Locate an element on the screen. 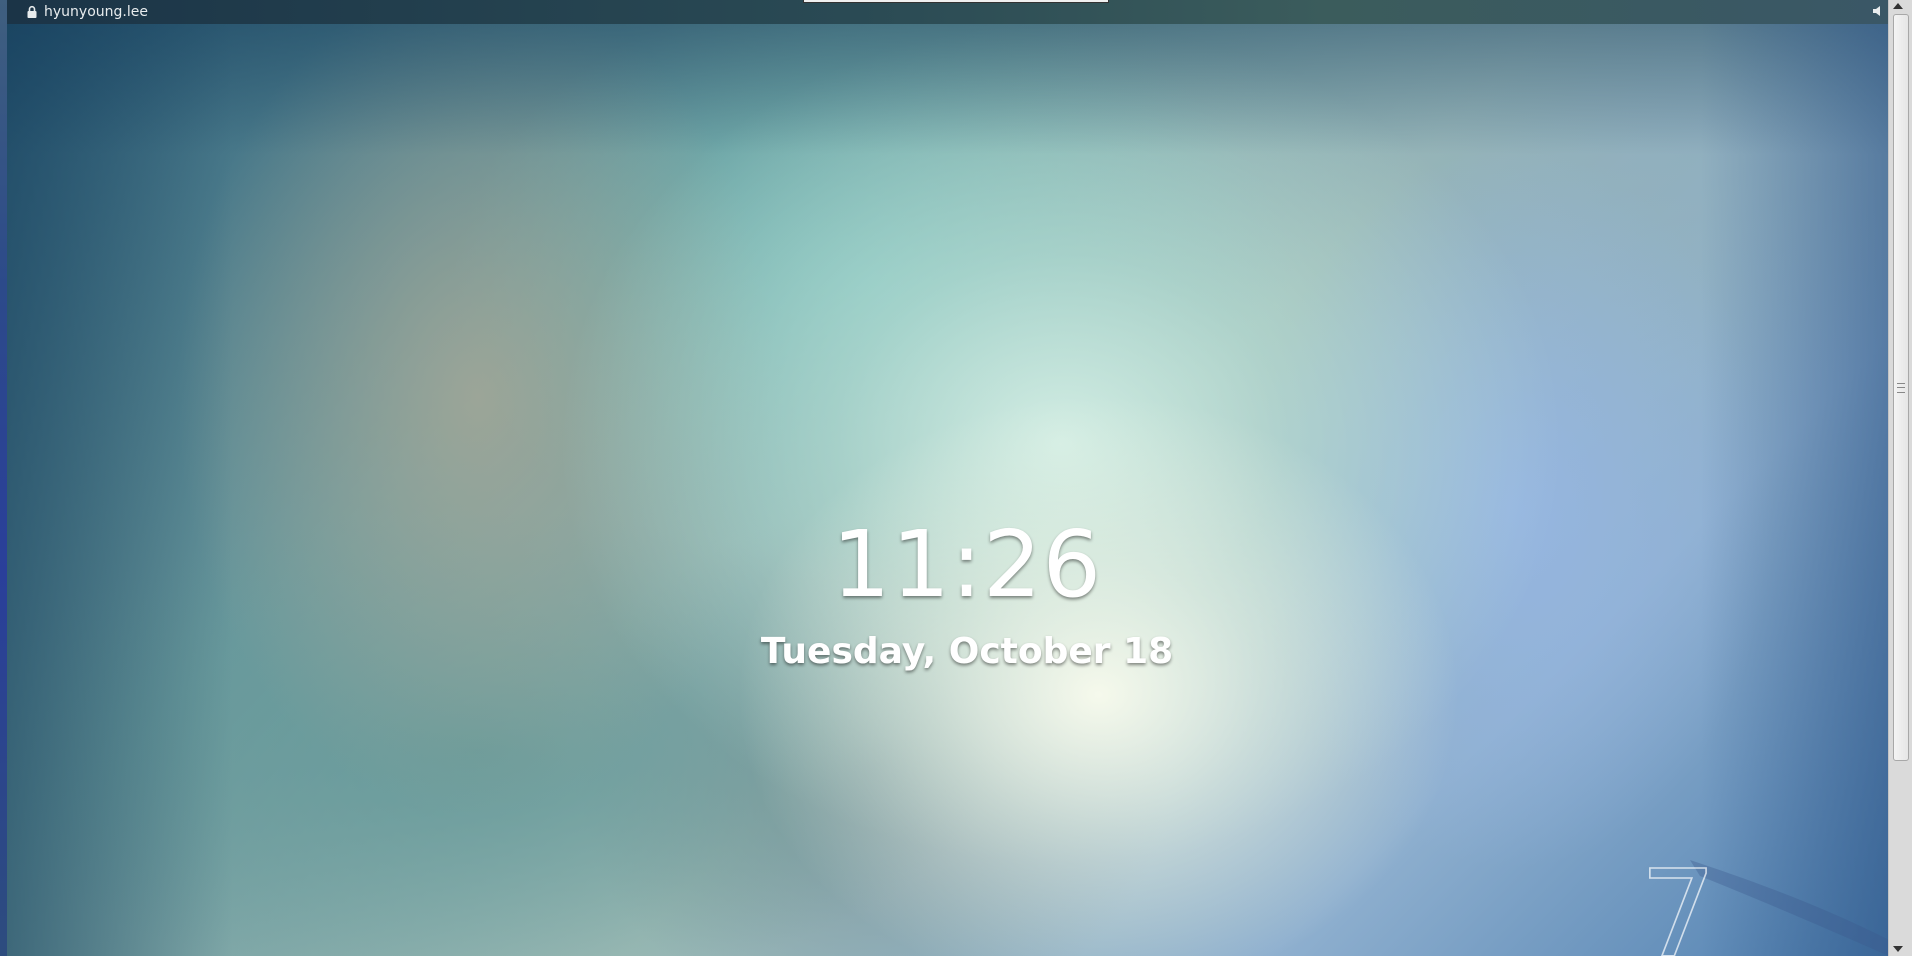 The width and height of the screenshot is (1912, 956). vertical-scrollbar is located at coordinates (1900, 478).